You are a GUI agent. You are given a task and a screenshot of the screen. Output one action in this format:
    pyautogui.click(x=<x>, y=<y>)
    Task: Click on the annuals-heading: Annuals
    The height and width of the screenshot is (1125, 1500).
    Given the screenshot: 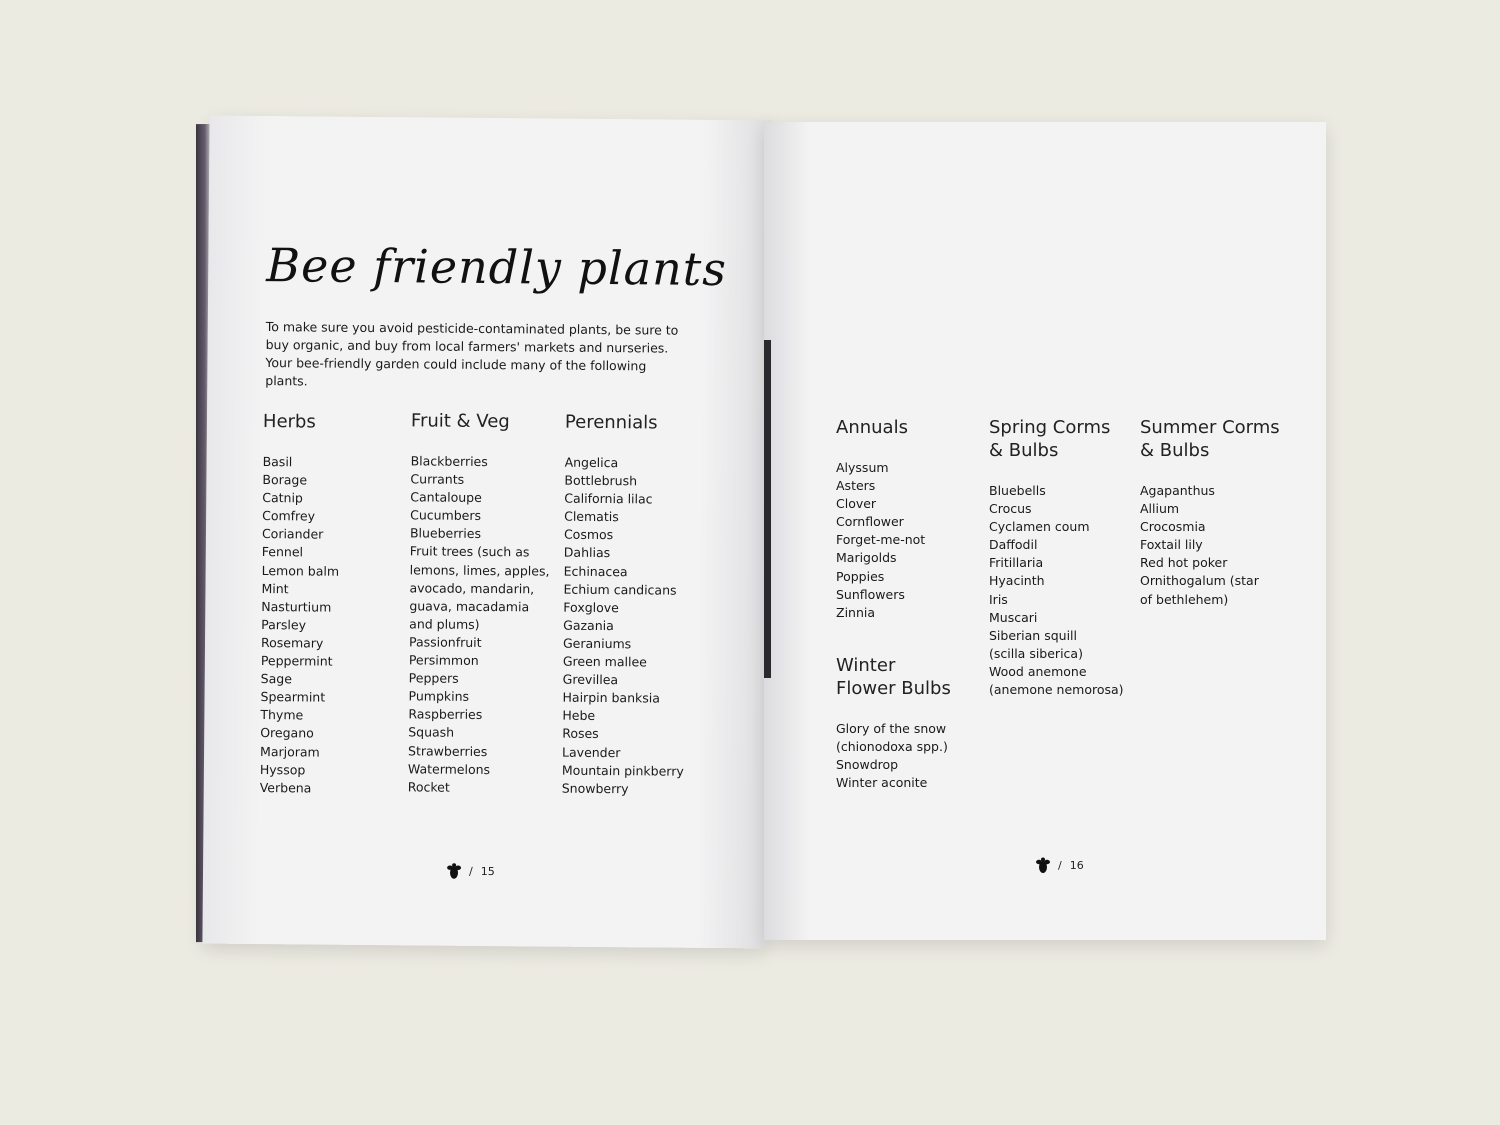 What is the action you would take?
    pyautogui.click(x=872, y=427)
    